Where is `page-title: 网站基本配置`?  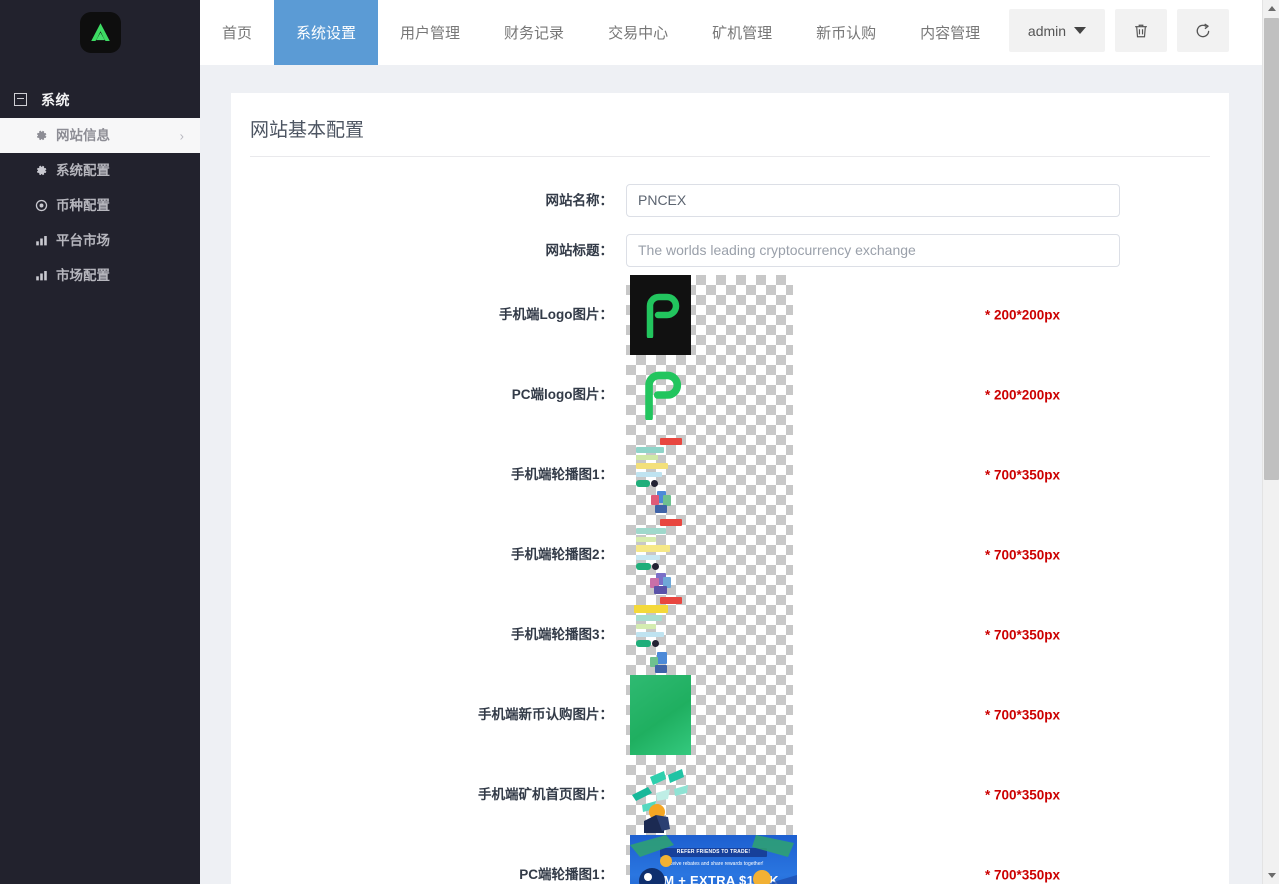 page-title: 网站基本配置 is located at coordinates (307, 130).